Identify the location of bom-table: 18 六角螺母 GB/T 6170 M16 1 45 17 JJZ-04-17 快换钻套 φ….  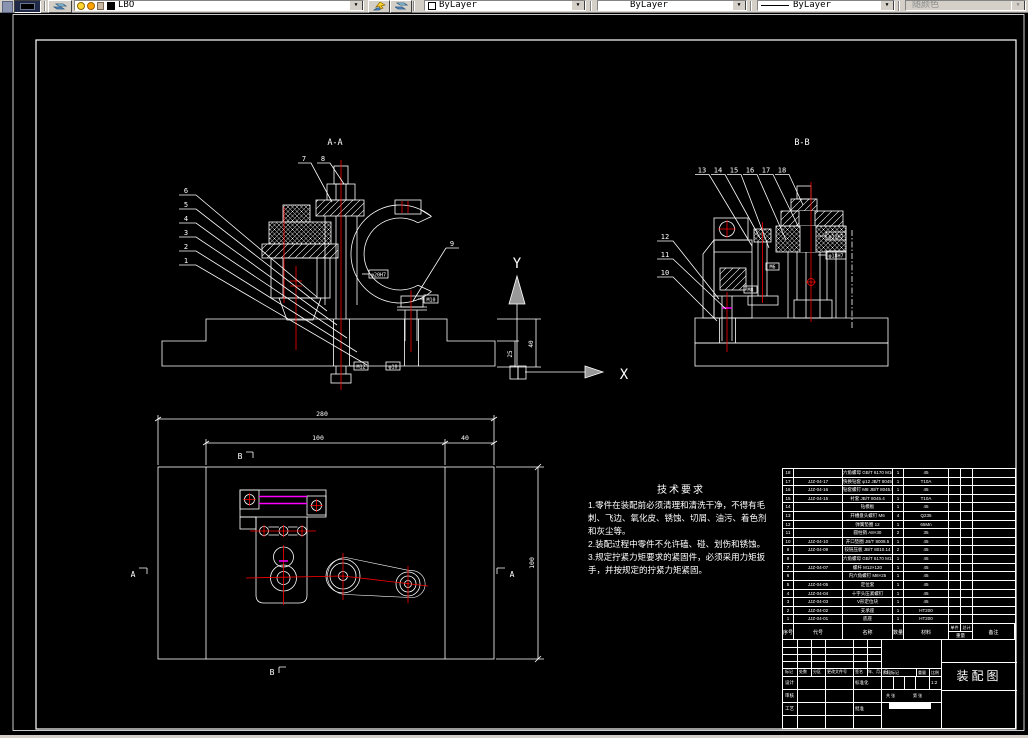
(899, 554).